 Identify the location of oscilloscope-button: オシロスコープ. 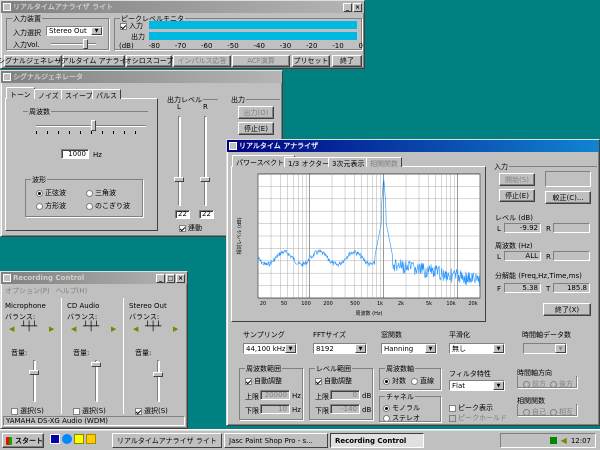
(149, 61).